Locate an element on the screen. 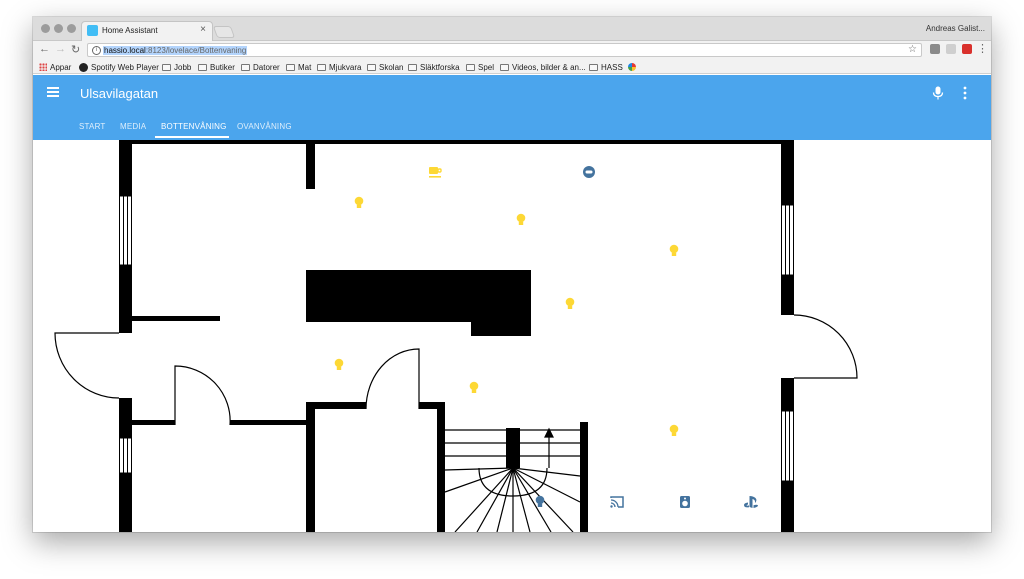 This screenshot has width=1024, height=579. bookmark-item: Släktforska is located at coordinates (434, 67).